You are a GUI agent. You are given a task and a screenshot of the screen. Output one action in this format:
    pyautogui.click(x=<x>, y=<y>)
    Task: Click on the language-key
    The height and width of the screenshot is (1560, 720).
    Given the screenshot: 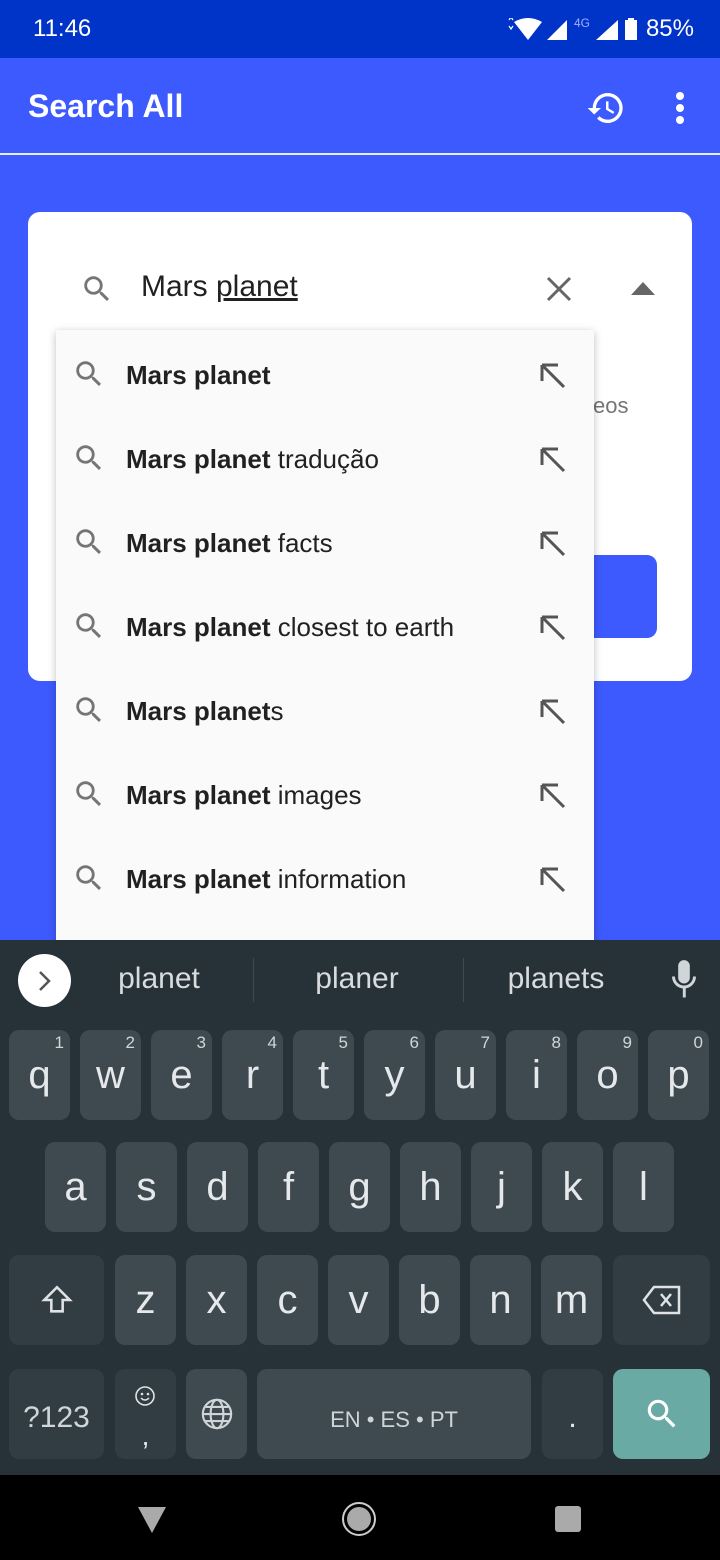 What is the action you would take?
    pyautogui.click(x=216, y=1414)
    